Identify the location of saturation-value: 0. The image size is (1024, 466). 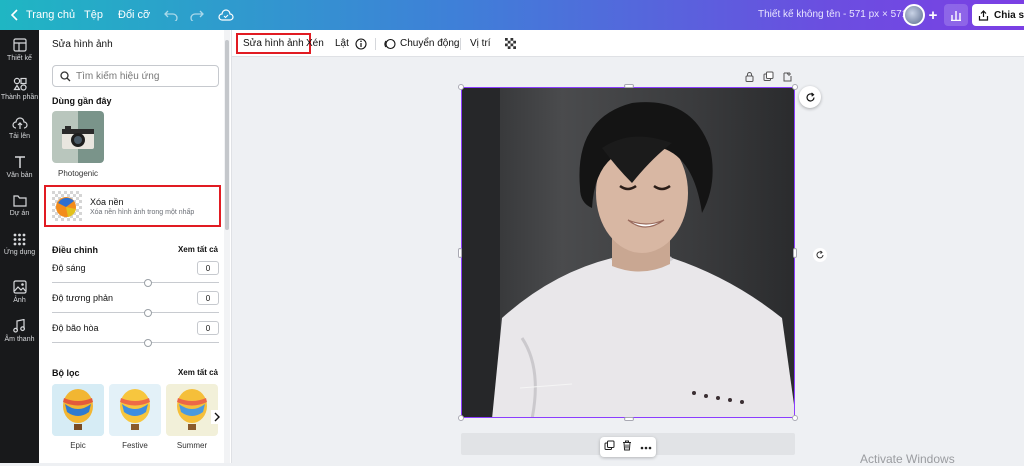
(208, 328).